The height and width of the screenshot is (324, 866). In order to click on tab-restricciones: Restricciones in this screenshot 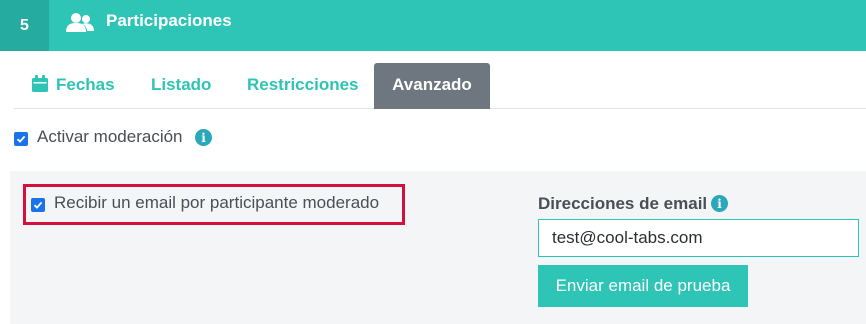, I will do `click(303, 86)`.